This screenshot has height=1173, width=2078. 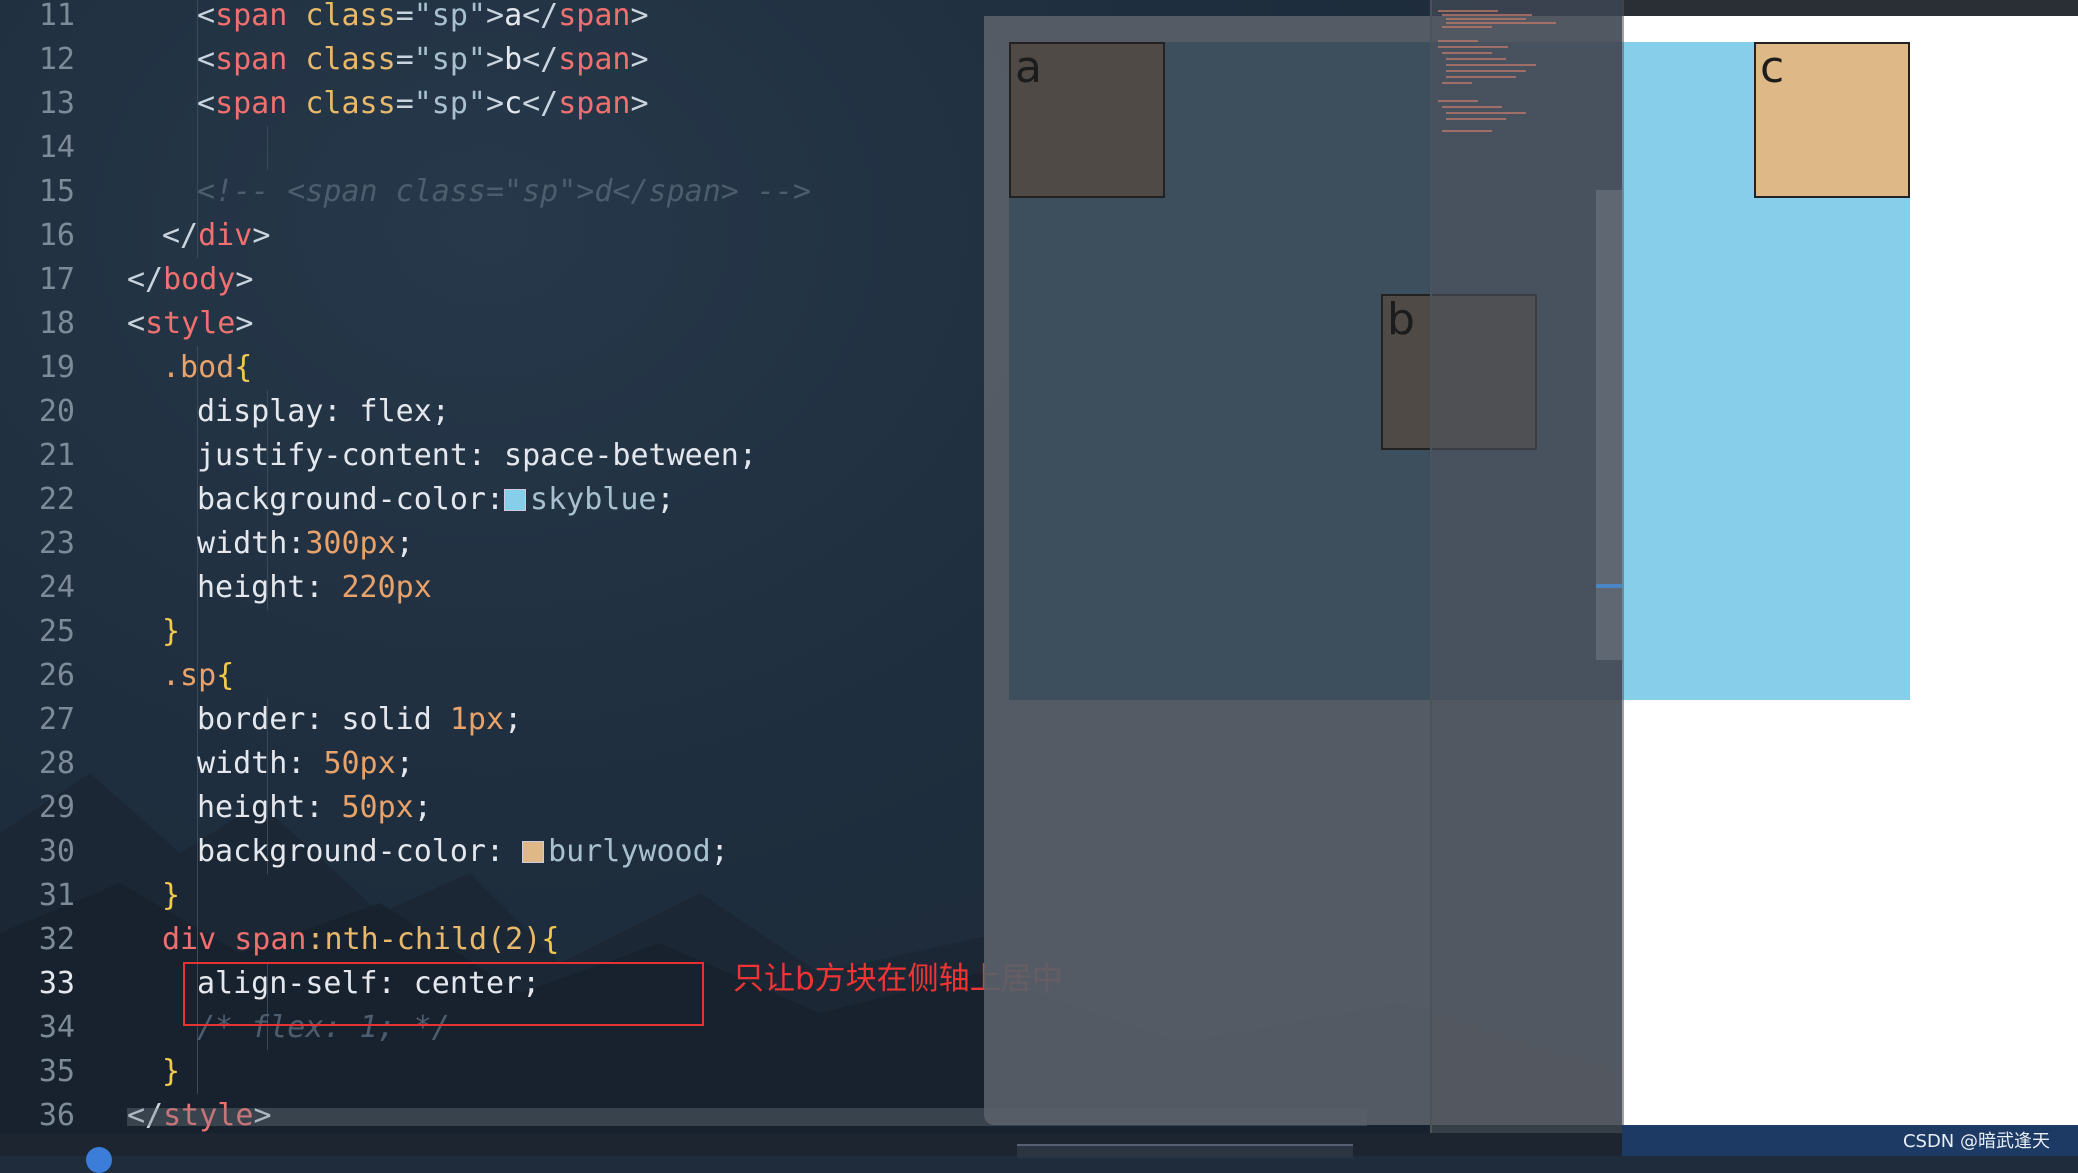 What do you see at coordinates (56, 631) in the screenshot?
I see `line-number: 25` at bounding box center [56, 631].